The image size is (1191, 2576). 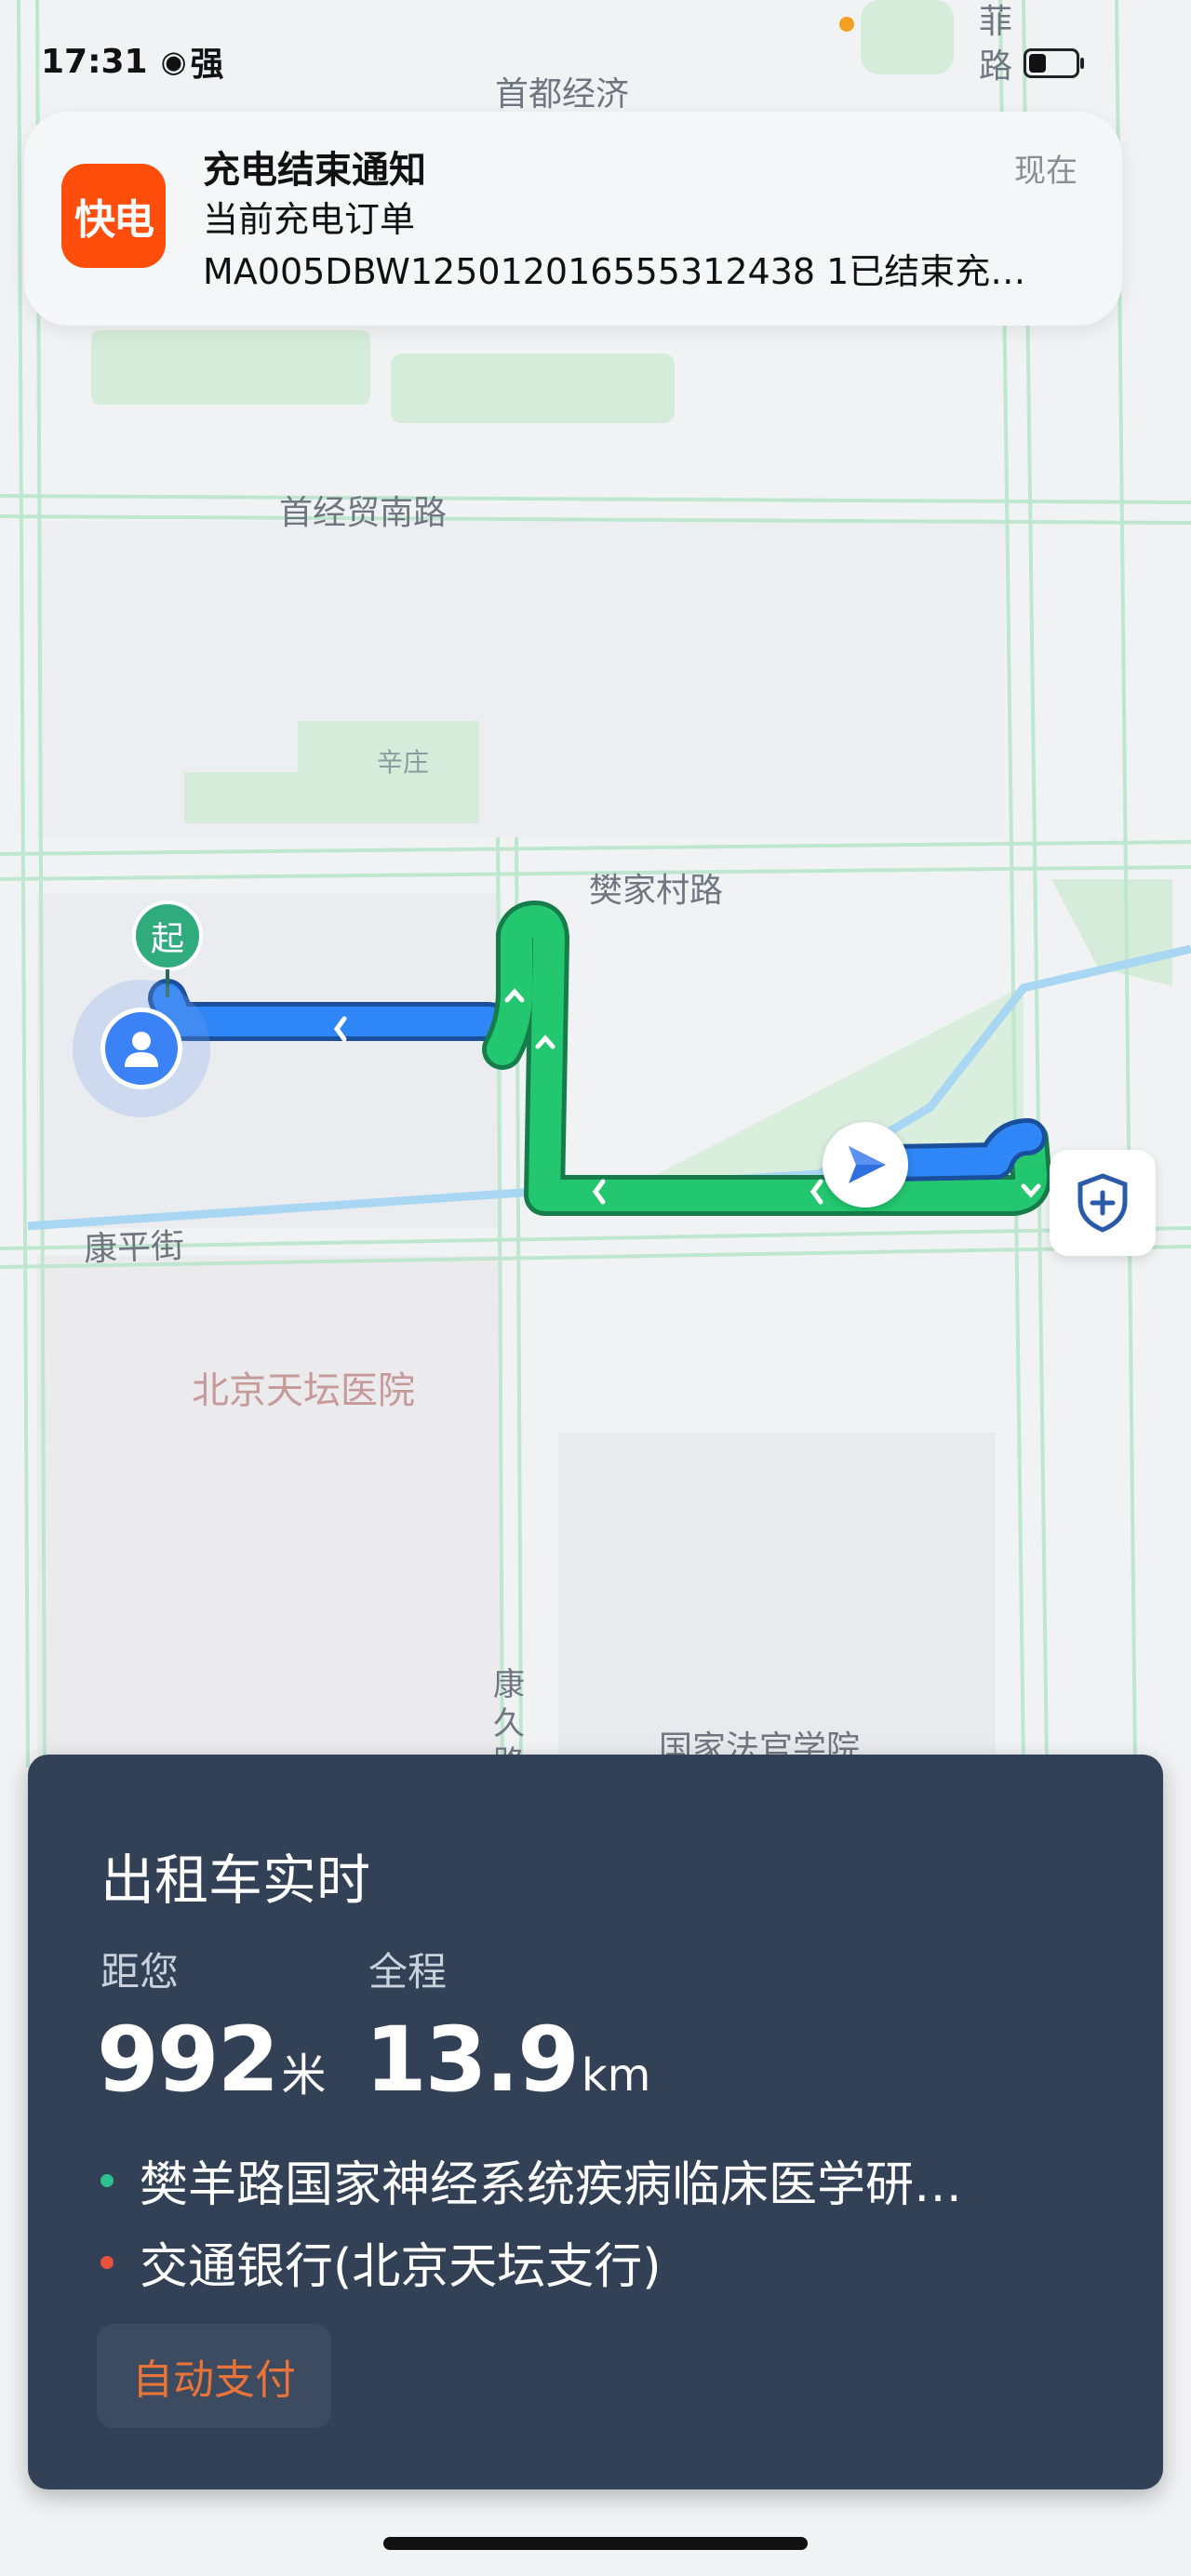 I want to click on distance-value-group: 992米, so click(x=211, y=2060).